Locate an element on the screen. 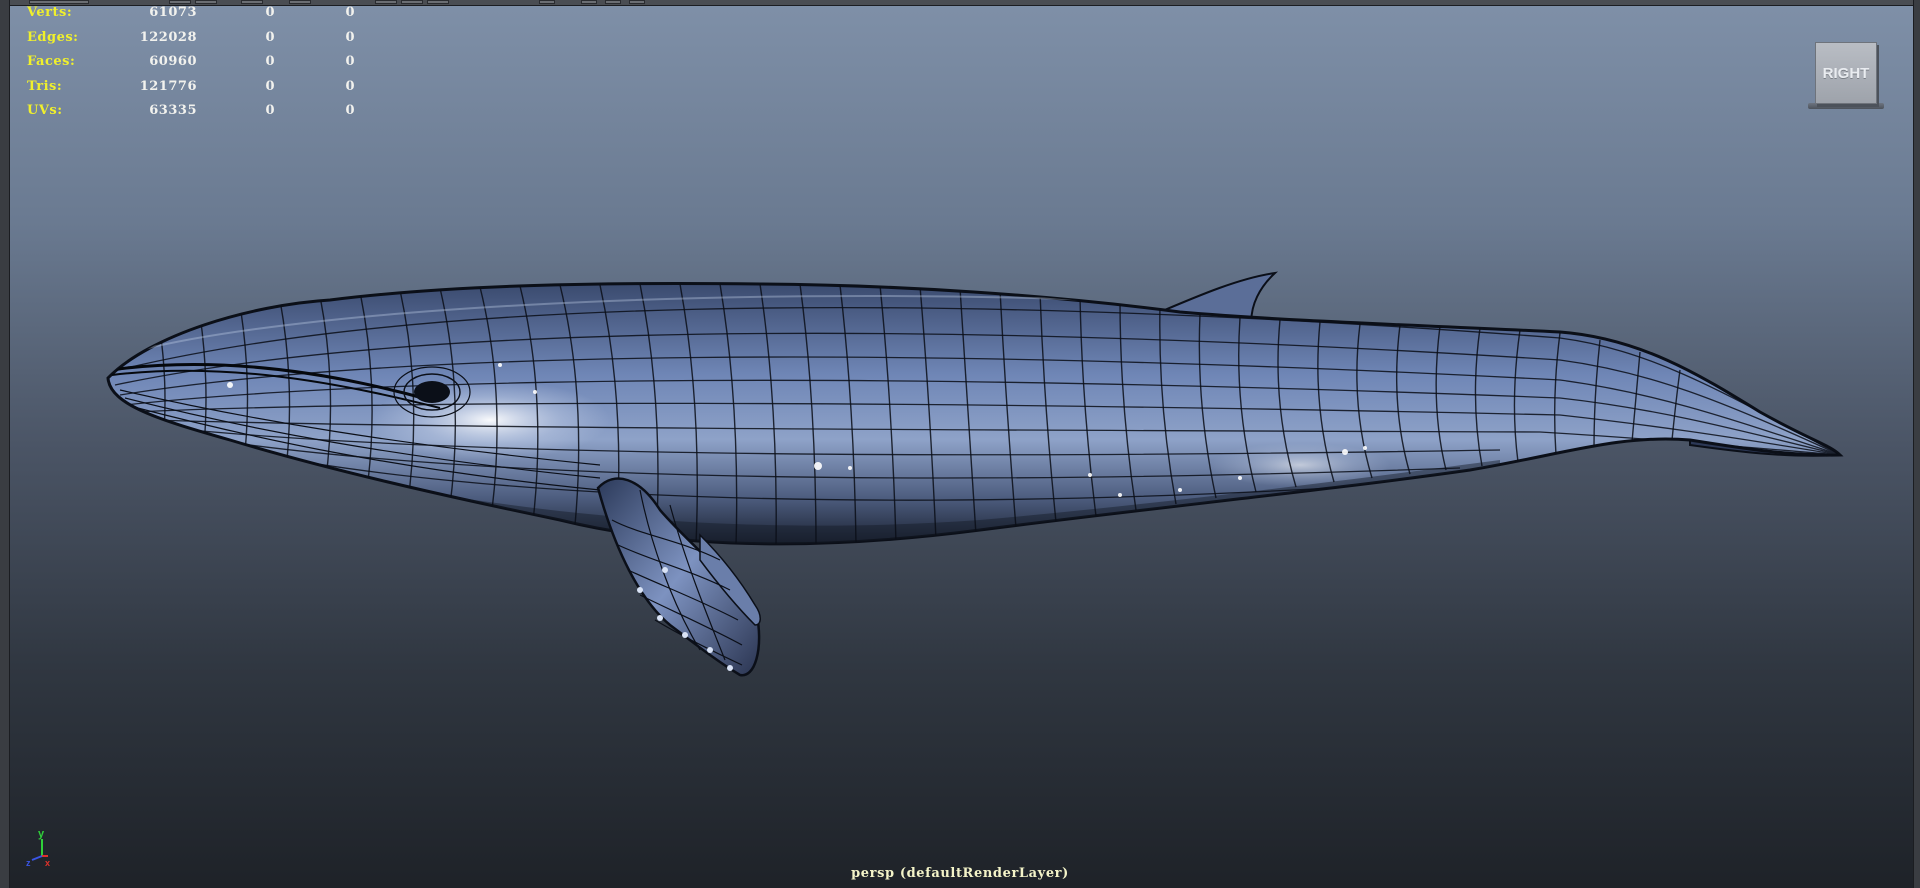 This screenshot has height=888, width=1920. hud-label: UVs: is located at coordinates (45, 110).